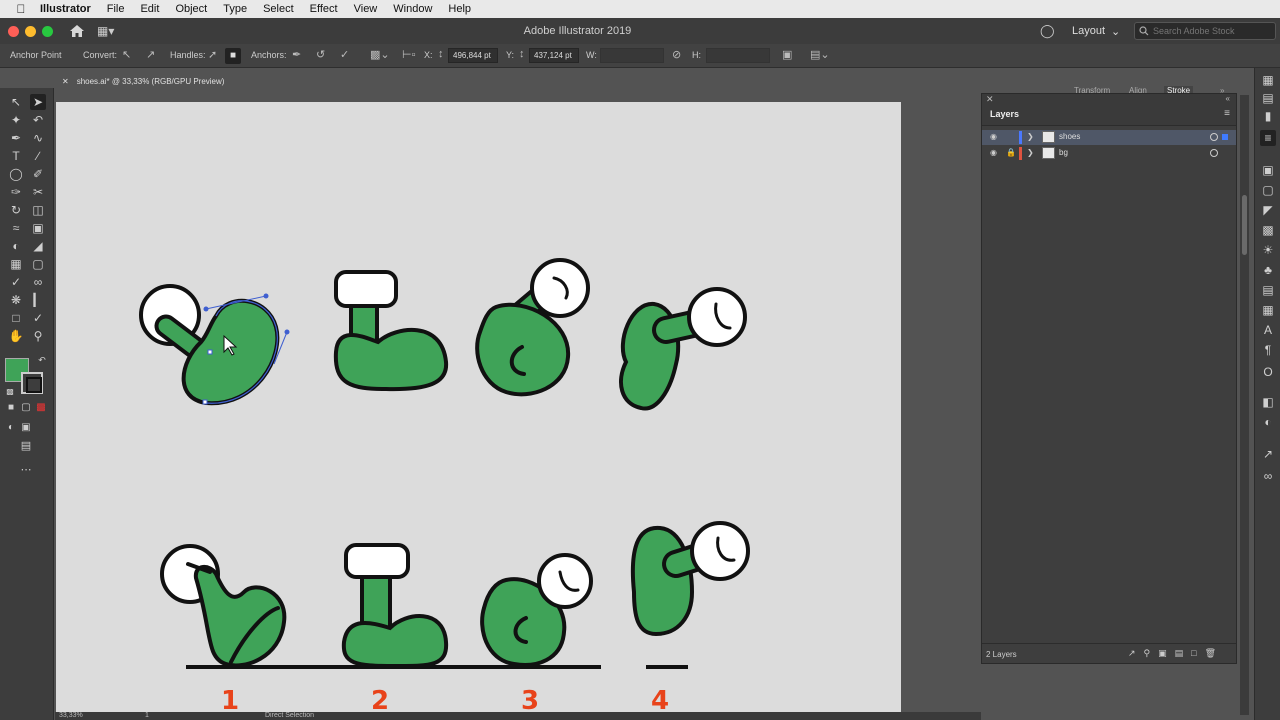 The image size is (1280, 720). What do you see at coordinates (1228, 98) in the screenshot?
I see `collapse-panel-icon: «` at bounding box center [1228, 98].